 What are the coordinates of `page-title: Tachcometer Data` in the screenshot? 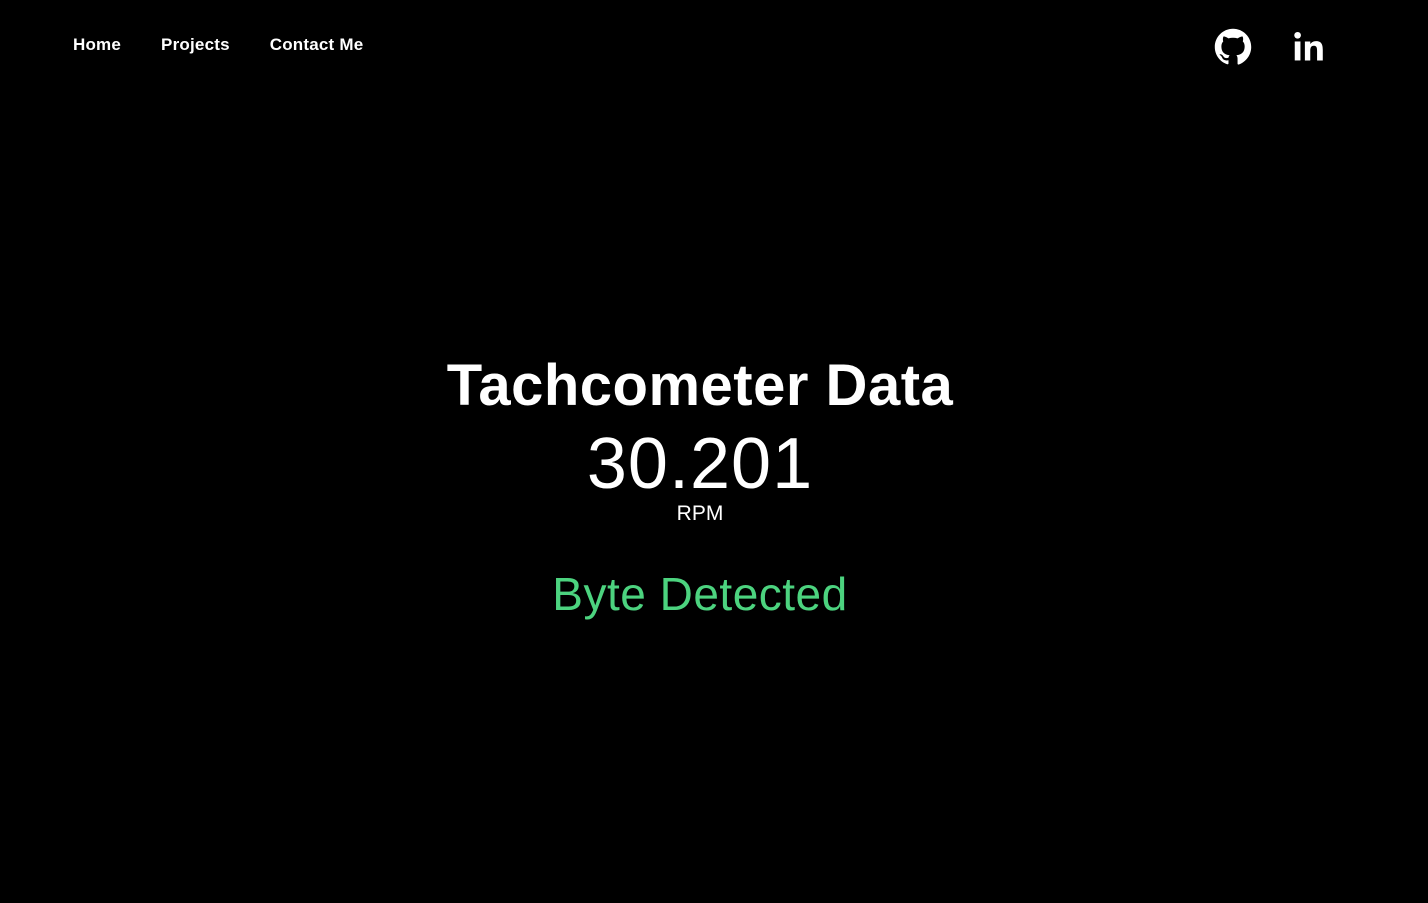 It's located at (700, 385).